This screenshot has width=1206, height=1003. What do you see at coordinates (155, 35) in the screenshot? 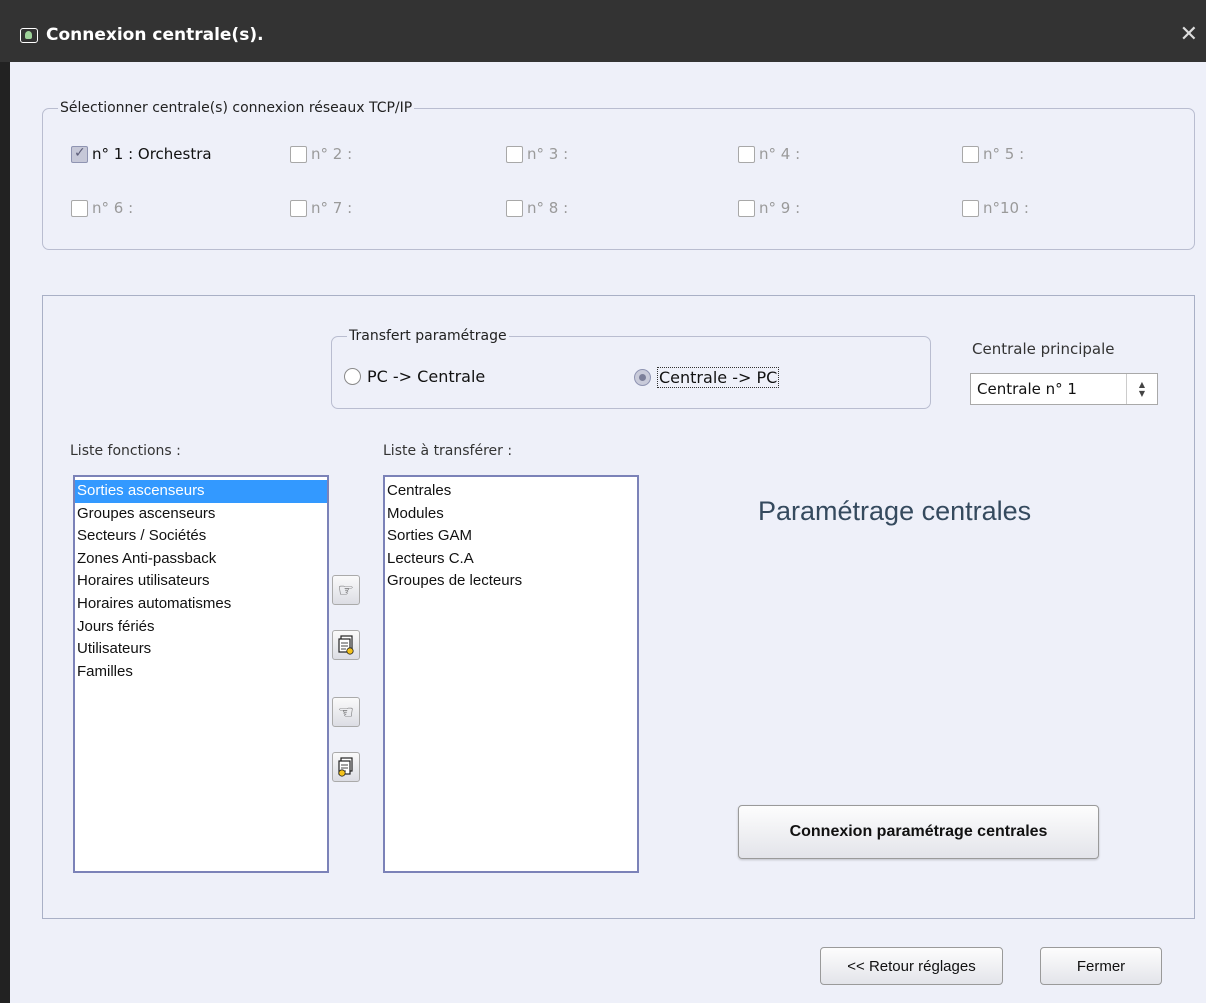
I see `window-title: Connexion centrale(s).` at bounding box center [155, 35].